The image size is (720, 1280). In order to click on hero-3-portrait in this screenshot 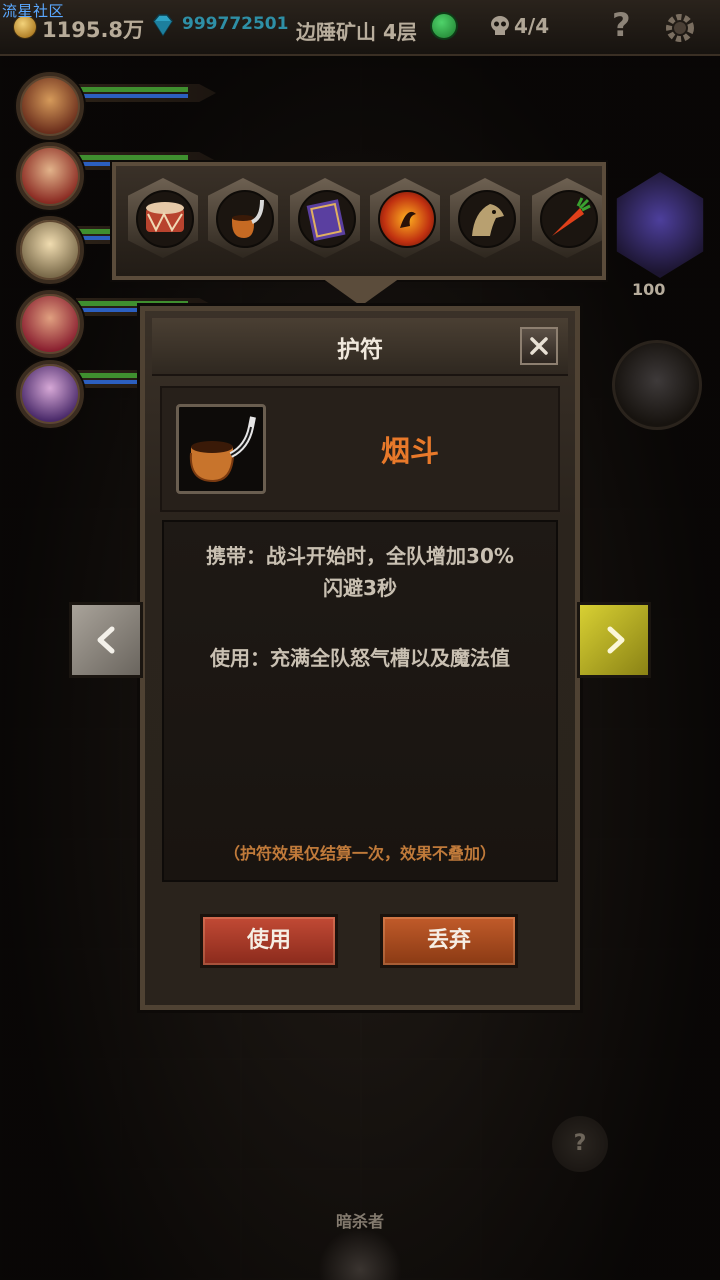, I will do `click(50, 250)`.